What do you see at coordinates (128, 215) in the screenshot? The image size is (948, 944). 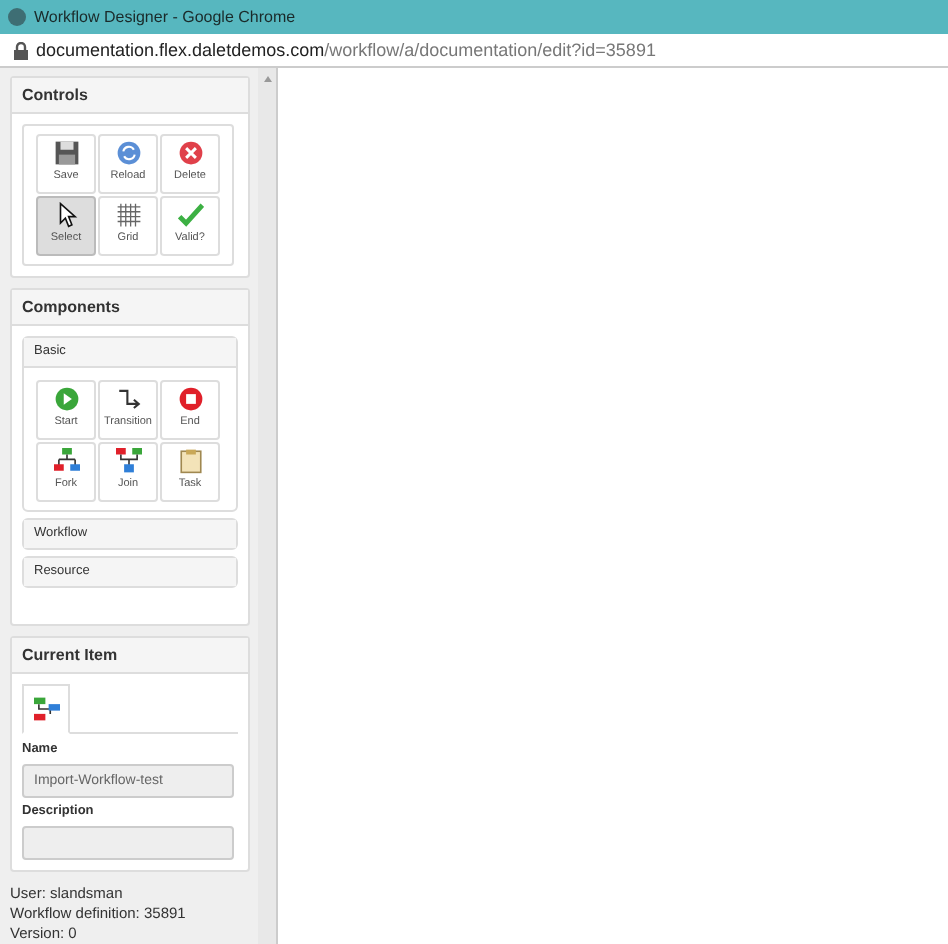 I see `grid-icon` at bounding box center [128, 215].